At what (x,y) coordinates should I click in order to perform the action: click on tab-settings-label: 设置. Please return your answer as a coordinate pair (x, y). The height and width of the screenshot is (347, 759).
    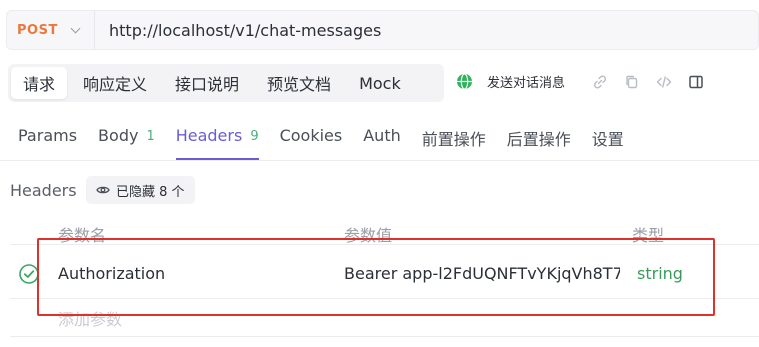
    Looking at the image, I should click on (607, 139).